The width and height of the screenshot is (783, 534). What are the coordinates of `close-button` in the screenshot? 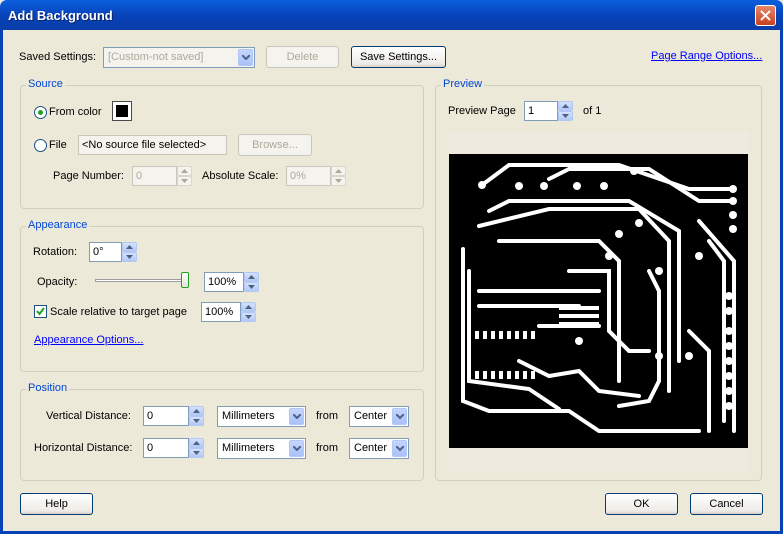 It's located at (765, 15).